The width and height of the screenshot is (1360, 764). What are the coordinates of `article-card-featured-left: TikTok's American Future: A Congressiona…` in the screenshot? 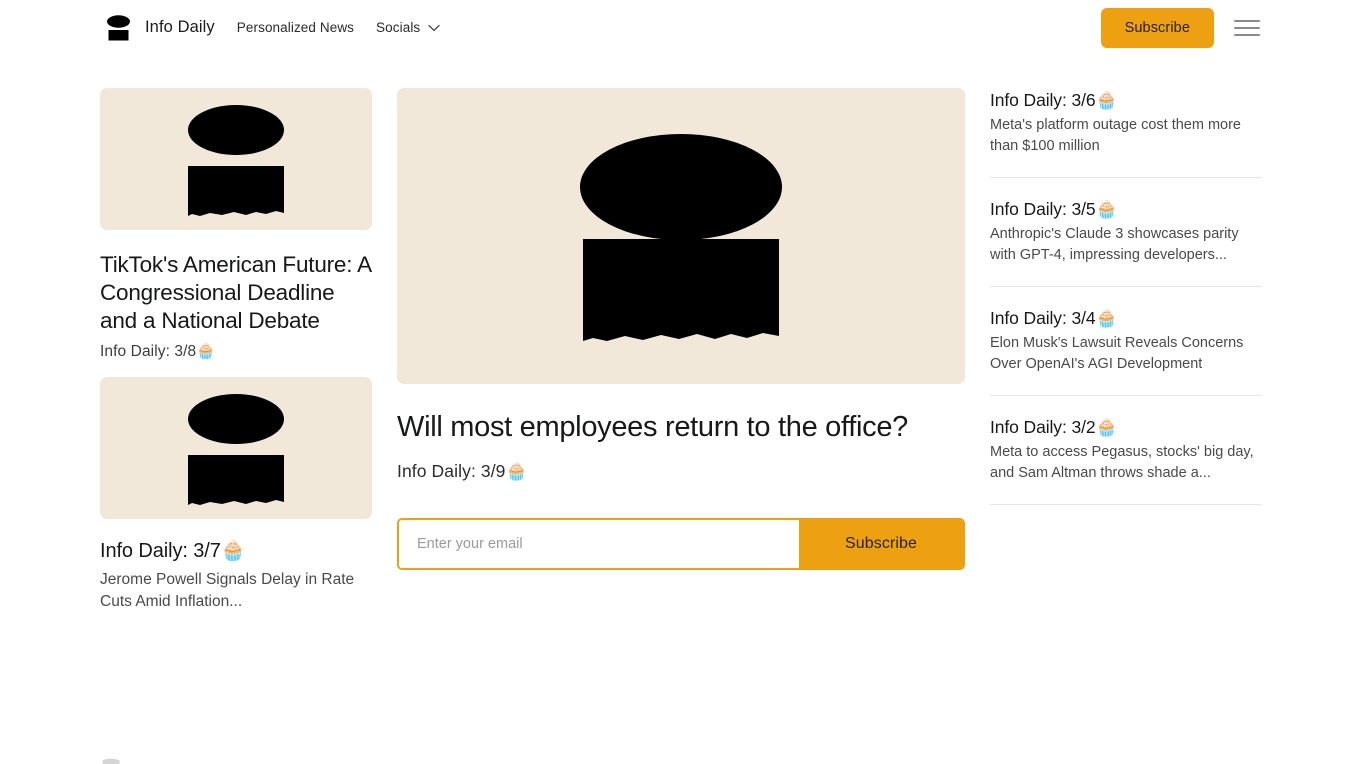 It's located at (236, 224).